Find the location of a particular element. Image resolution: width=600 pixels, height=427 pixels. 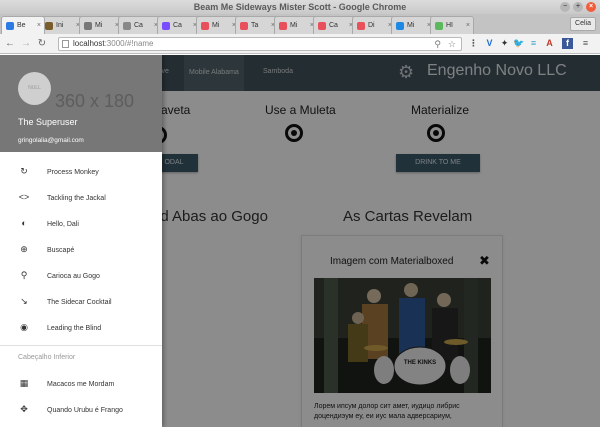

drawer-item-icon: ↘ is located at coordinates (24, 301).